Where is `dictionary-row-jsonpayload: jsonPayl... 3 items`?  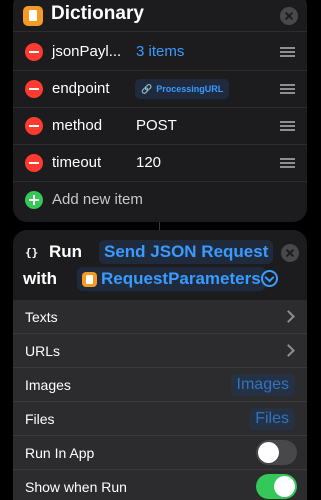
dictionary-row-jsonpayload: jsonPayl... 3 items is located at coordinates (160, 52).